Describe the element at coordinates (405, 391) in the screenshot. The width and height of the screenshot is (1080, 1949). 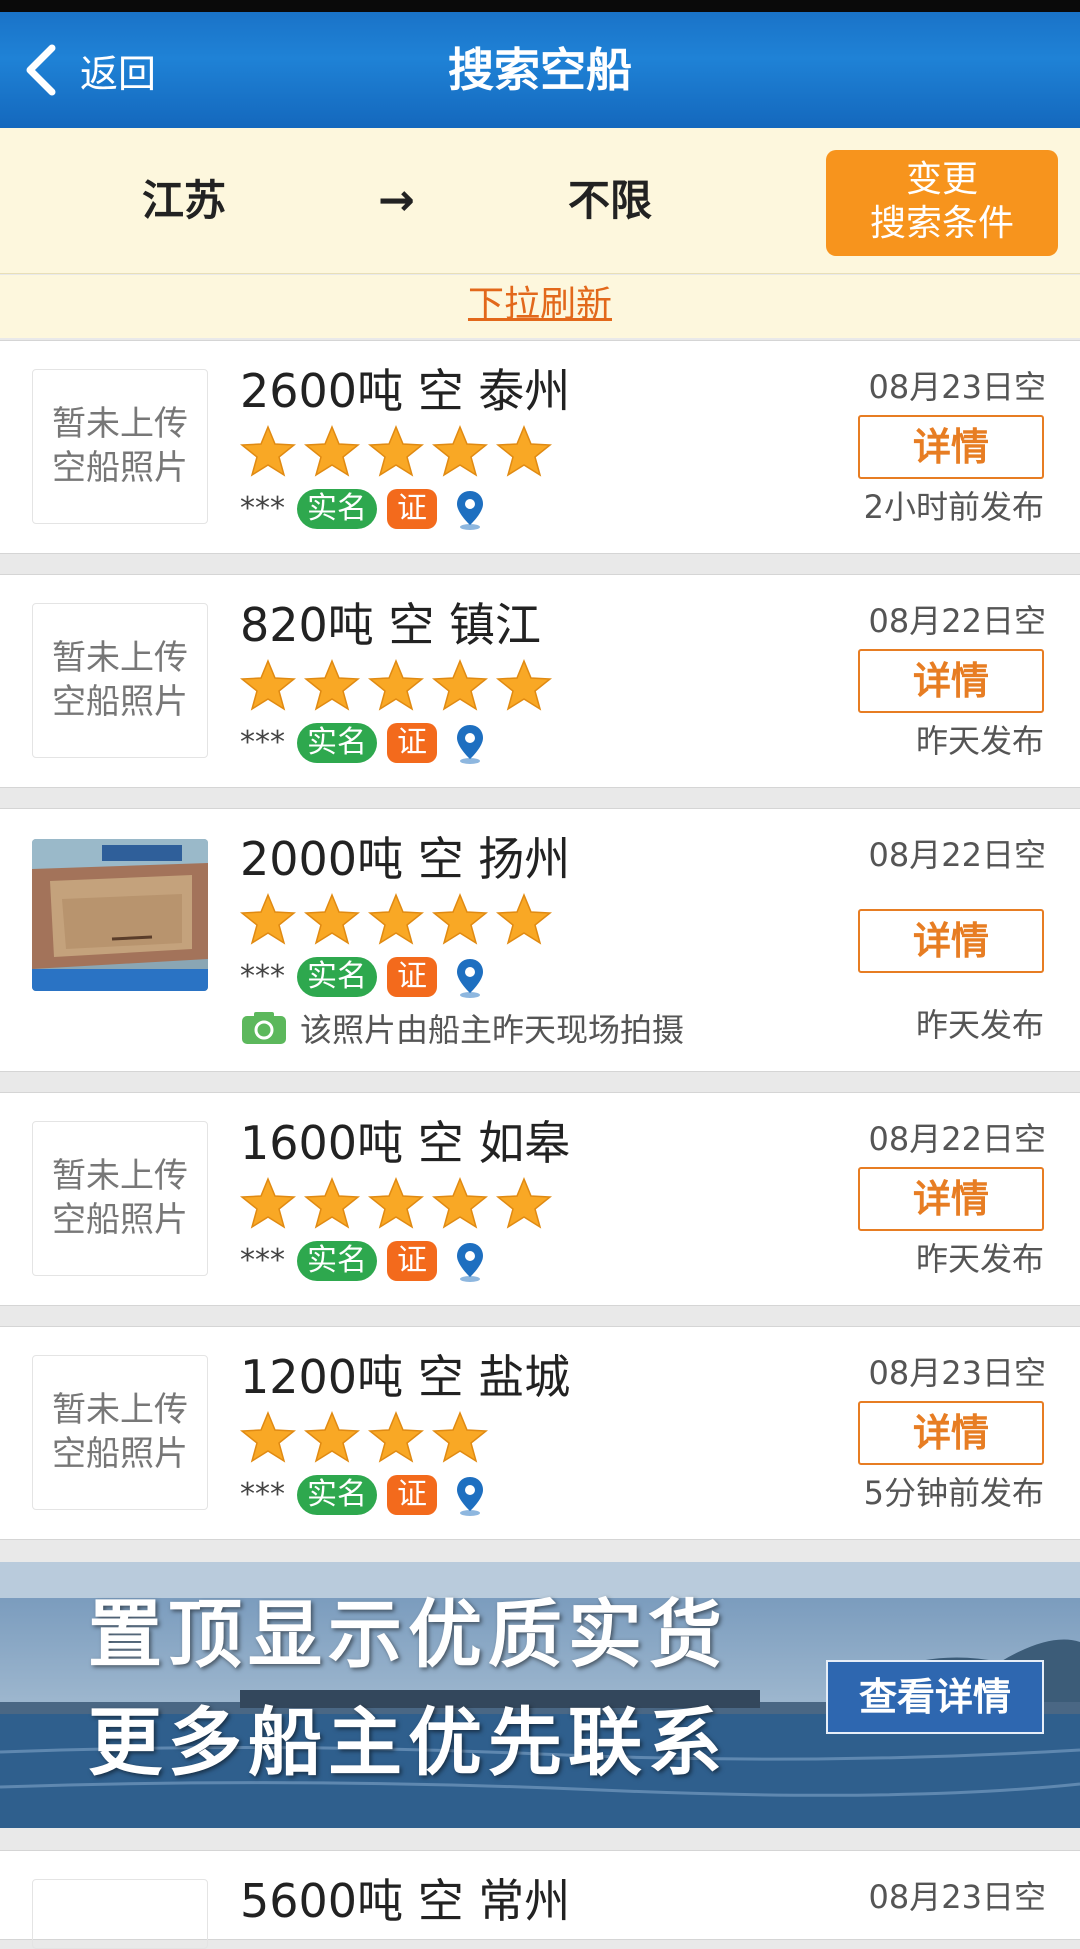
I see `ship-title: 2600吨 空 泰州` at that location.